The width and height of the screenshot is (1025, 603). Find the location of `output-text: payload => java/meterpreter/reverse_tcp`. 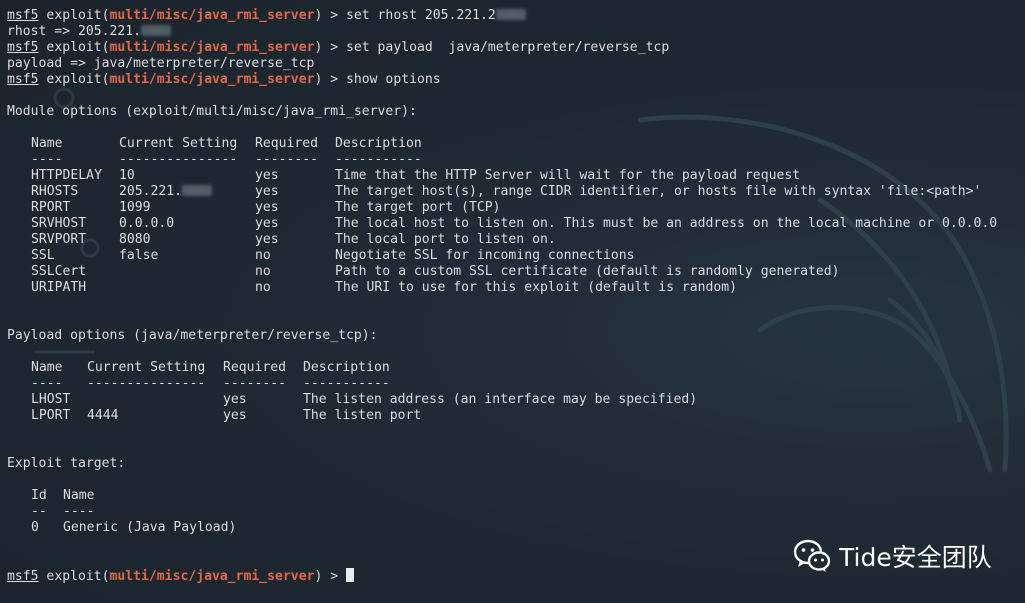

output-text: payload => java/meterpreter/reverse_tcp is located at coordinates (161, 63).